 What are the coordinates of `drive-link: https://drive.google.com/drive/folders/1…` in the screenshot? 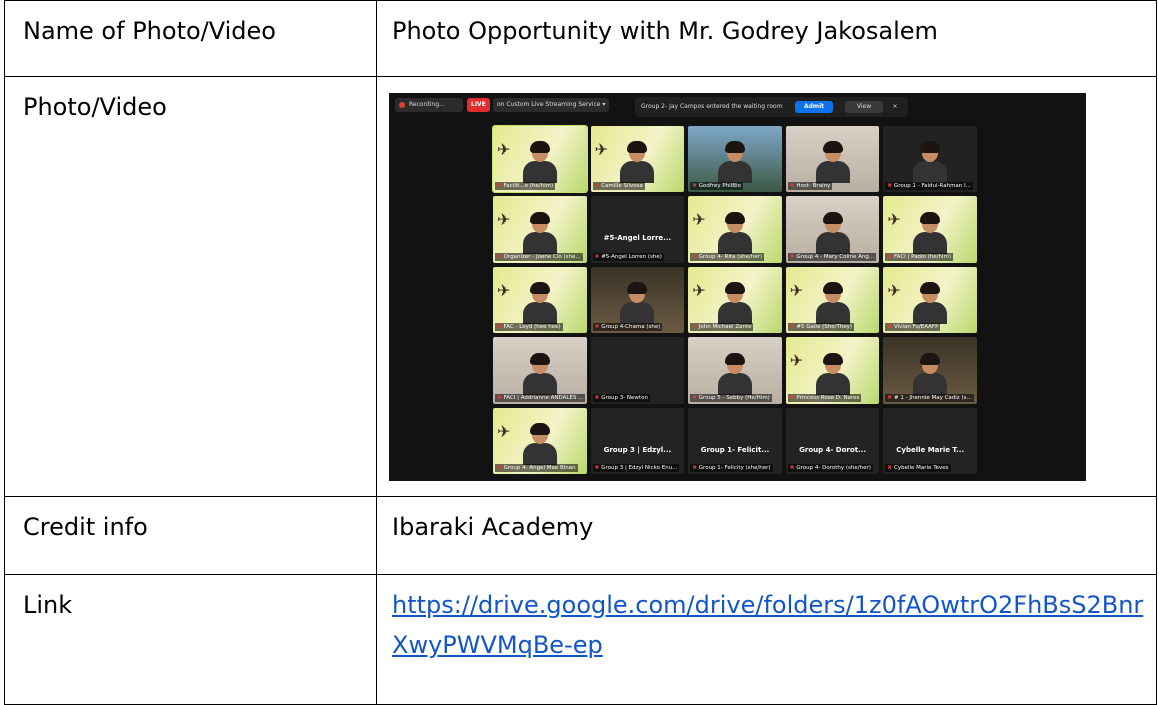 It's located at (767, 625).